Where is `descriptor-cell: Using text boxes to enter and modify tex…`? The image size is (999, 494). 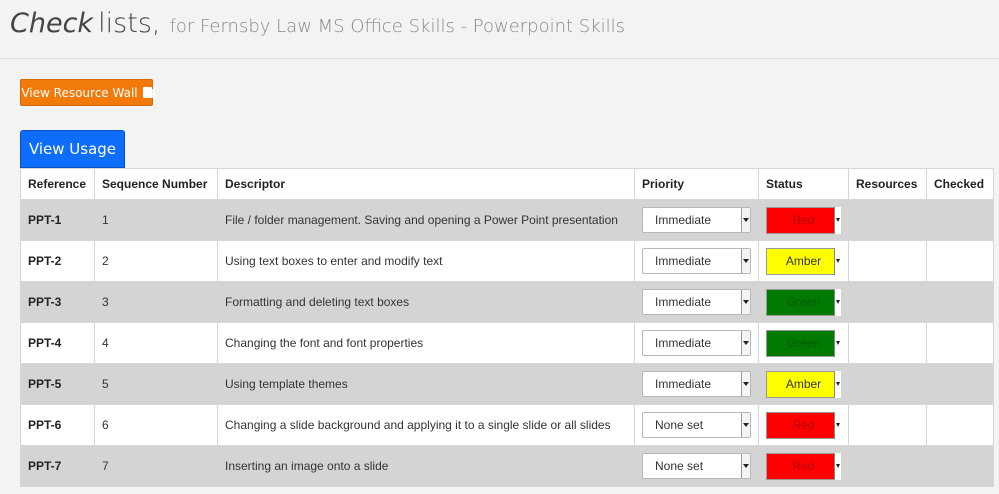
descriptor-cell: Using text boxes to enter and modify tex… is located at coordinates (426, 261).